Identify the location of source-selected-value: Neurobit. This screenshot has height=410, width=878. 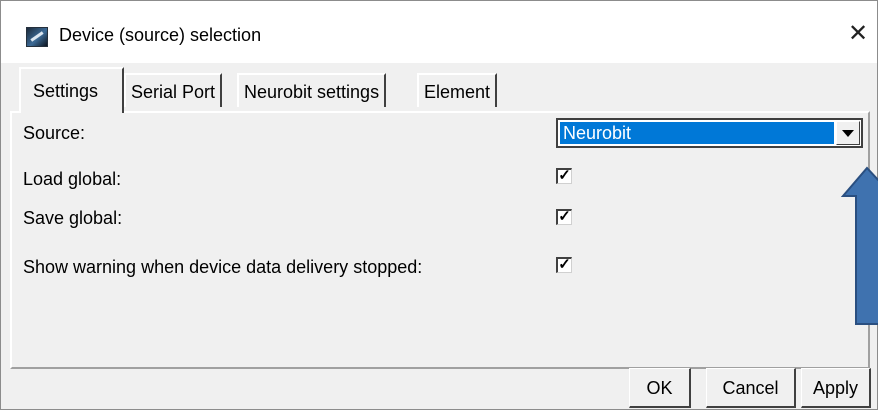
(697, 133).